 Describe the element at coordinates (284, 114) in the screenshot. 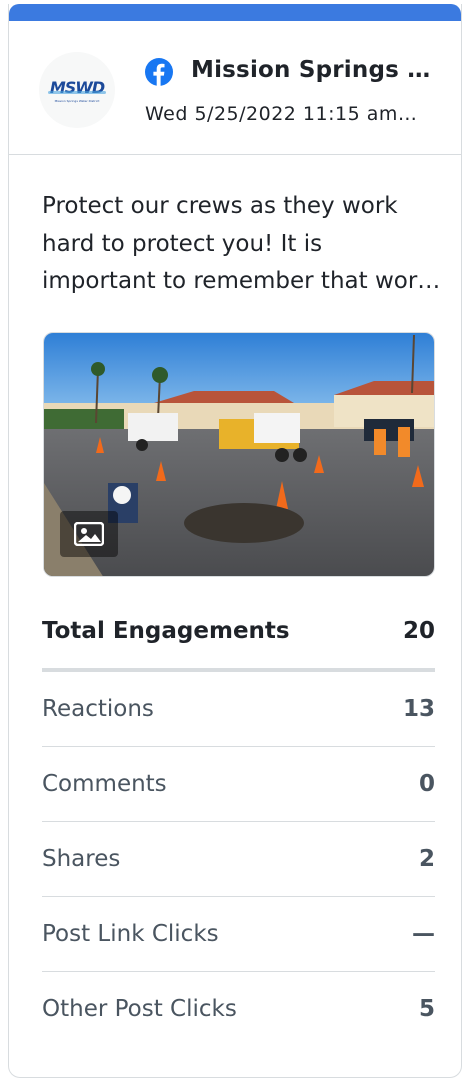

I see `post-date: Wed 5/25/2022 11:15 am PDT` at that location.